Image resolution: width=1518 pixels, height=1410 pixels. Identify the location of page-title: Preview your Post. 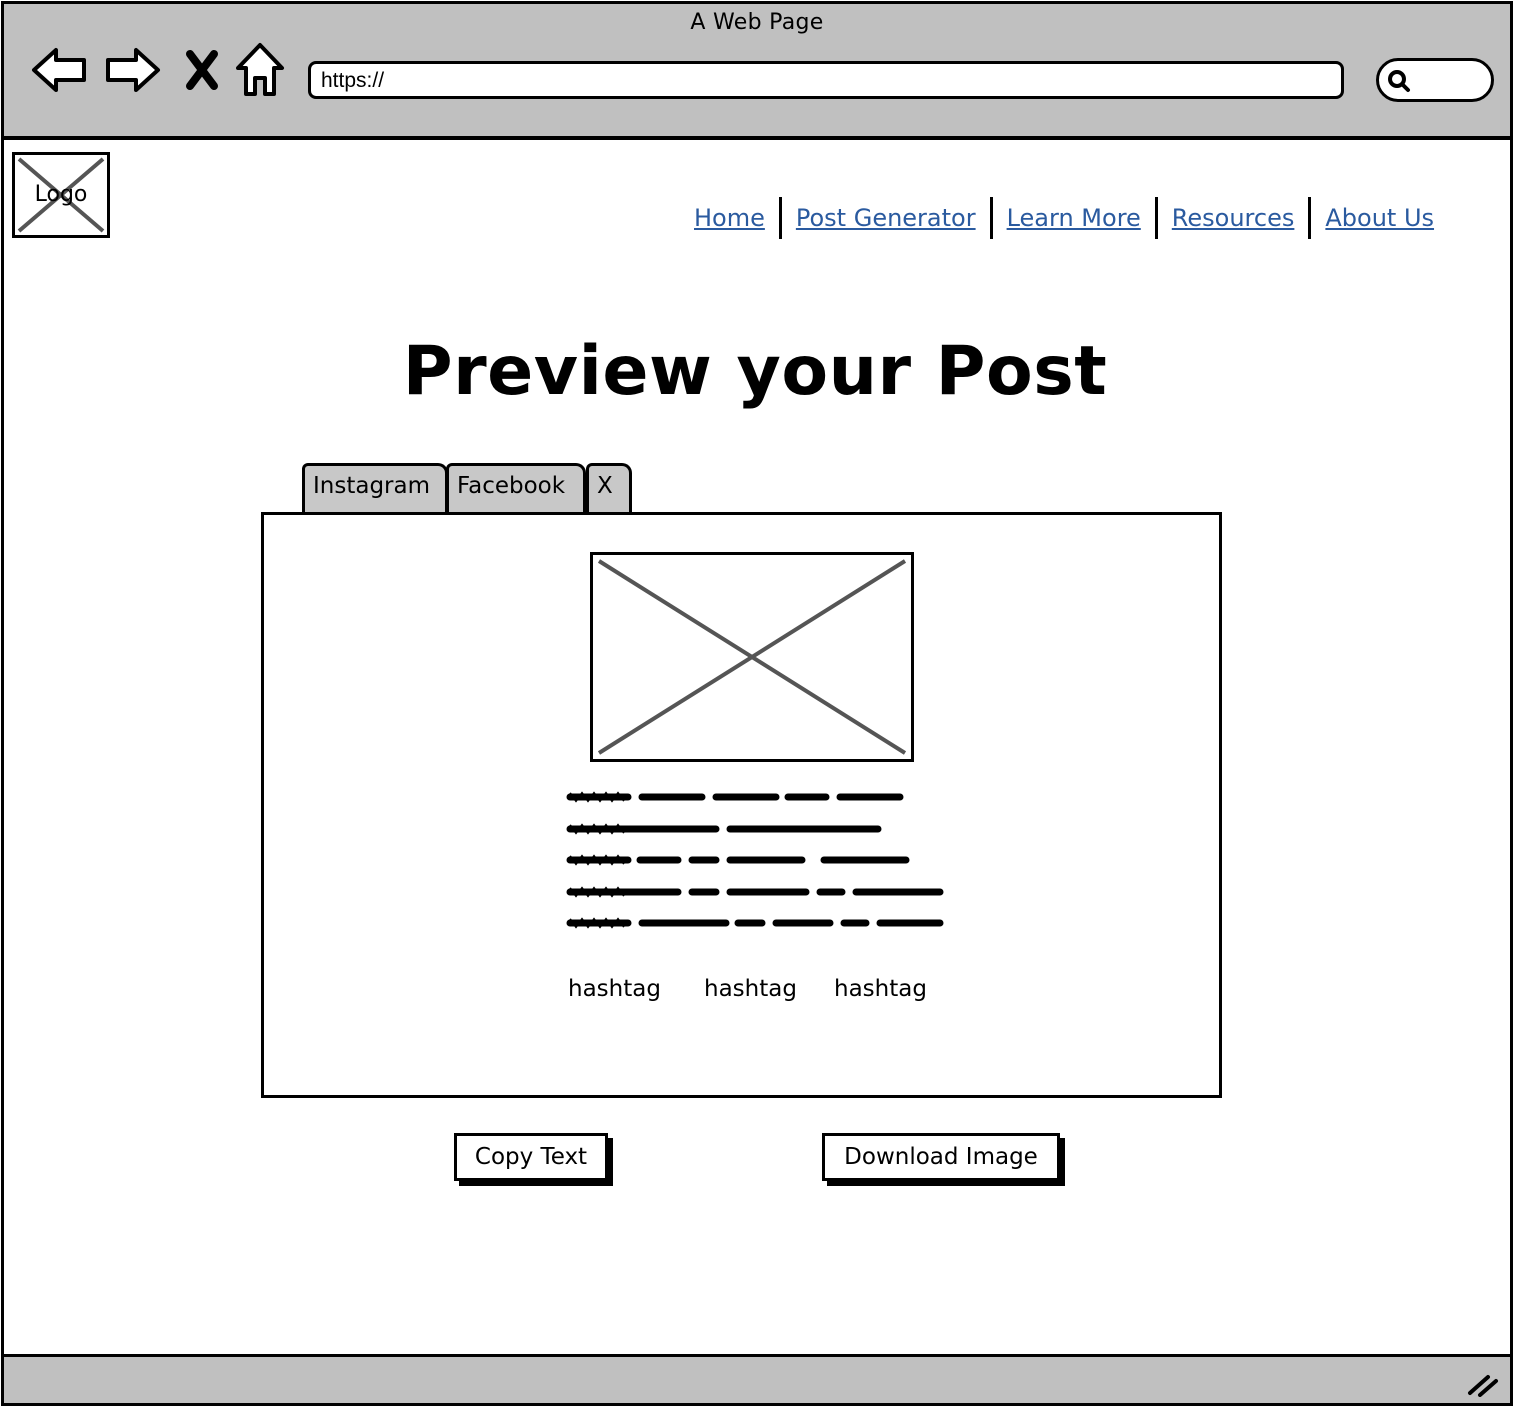
(755, 371).